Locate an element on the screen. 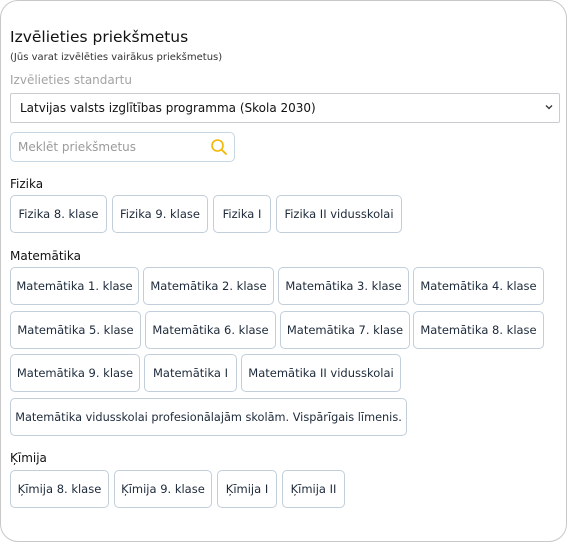 This screenshot has height=542, width=567. subject-chip: Ķīmija II is located at coordinates (313, 489).